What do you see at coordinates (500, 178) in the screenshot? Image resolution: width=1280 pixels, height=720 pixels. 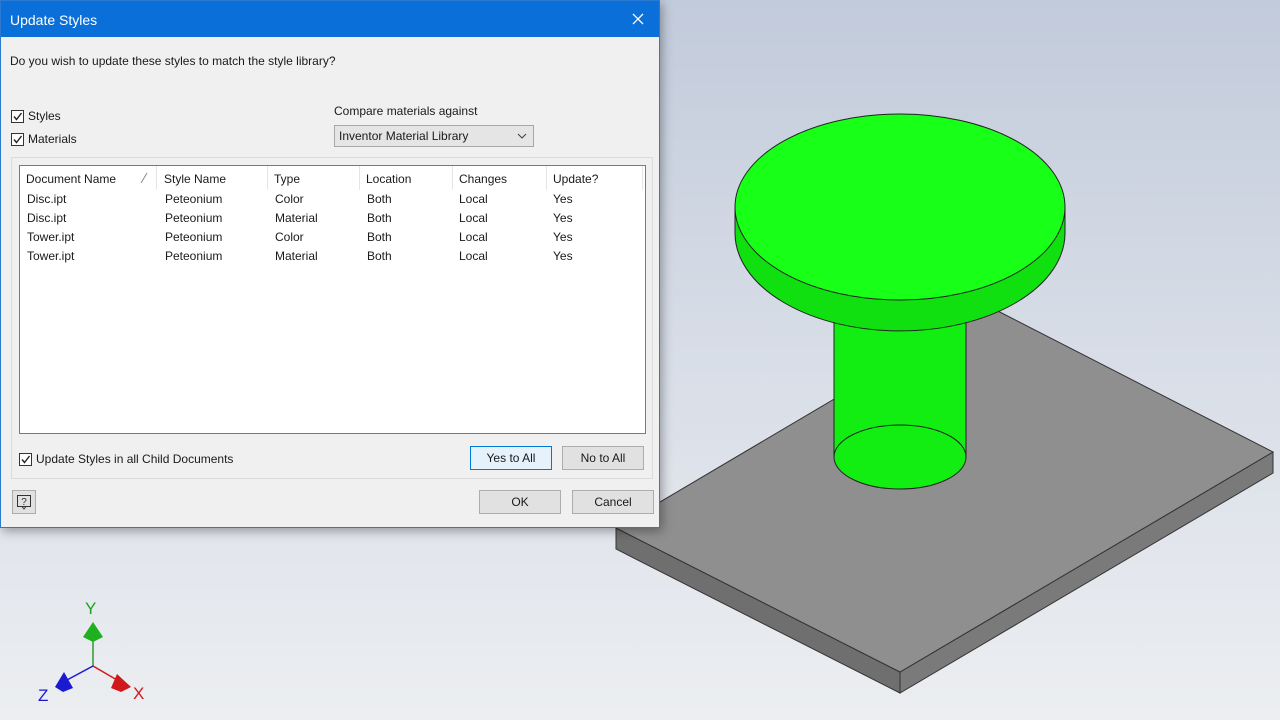 I see `column-header-changes: Changes` at bounding box center [500, 178].